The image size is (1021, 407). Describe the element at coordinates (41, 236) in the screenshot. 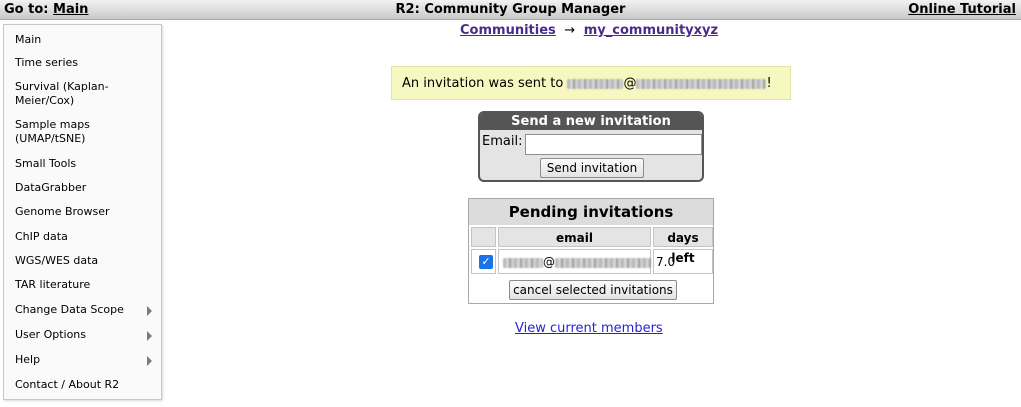

I see `sidebar-item-label: ChIP data` at that location.